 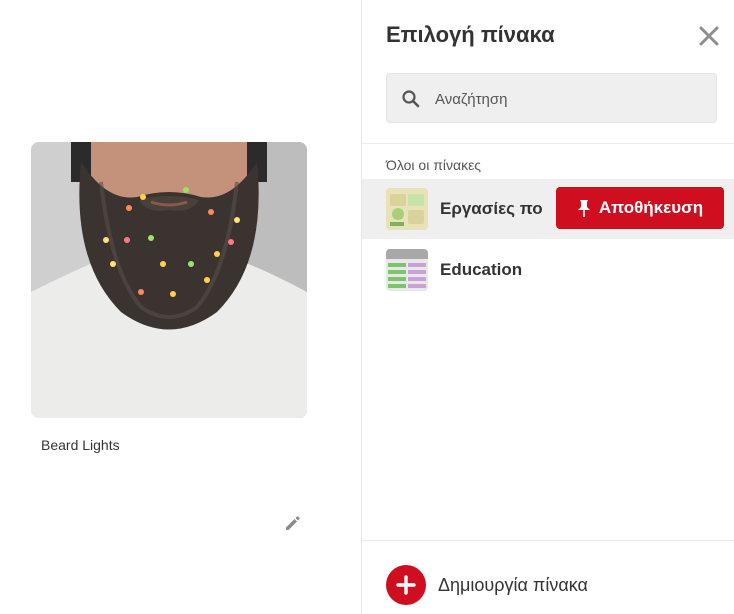 What do you see at coordinates (470, 34) in the screenshot?
I see `panel-title: Επιλογή πίνακα` at bounding box center [470, 34].